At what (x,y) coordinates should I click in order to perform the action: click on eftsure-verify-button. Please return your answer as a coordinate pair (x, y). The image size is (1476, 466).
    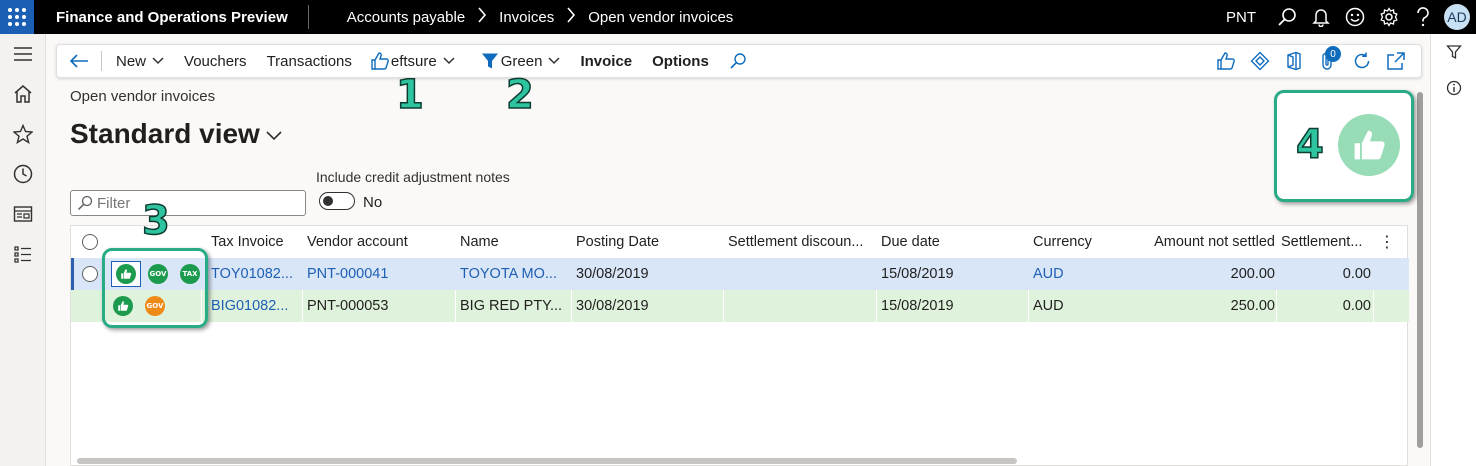
    Looking at the image, I should click on (1226, 61).